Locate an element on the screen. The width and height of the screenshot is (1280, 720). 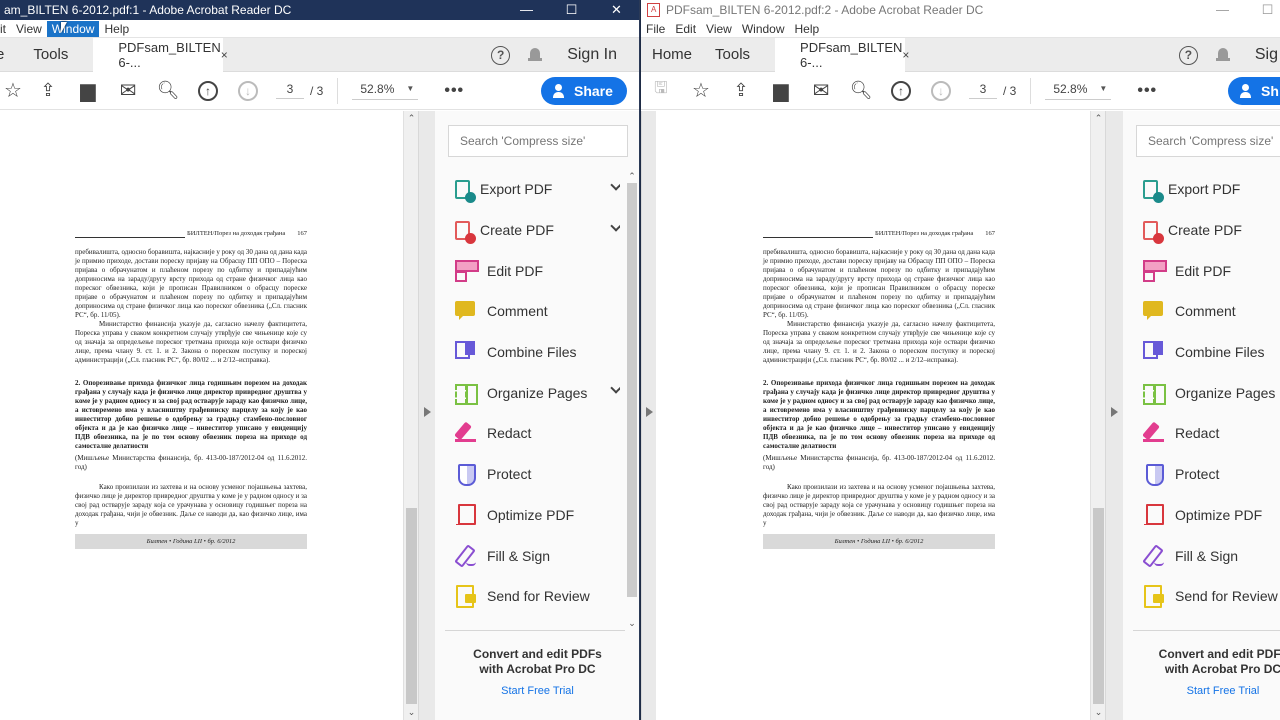
page-total: / 3 is located at coordinates (1010, 90).